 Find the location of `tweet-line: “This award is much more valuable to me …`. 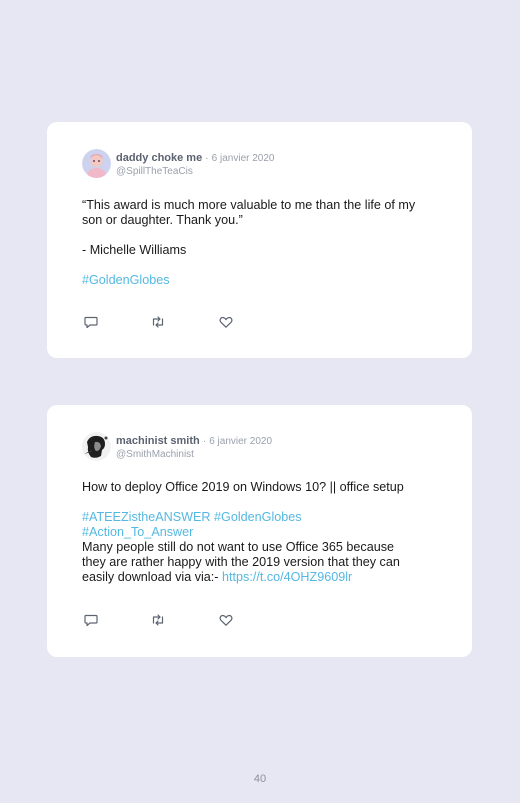

tweet-line: “This award is much more valuable to me … is located at coordinates (249, 205).